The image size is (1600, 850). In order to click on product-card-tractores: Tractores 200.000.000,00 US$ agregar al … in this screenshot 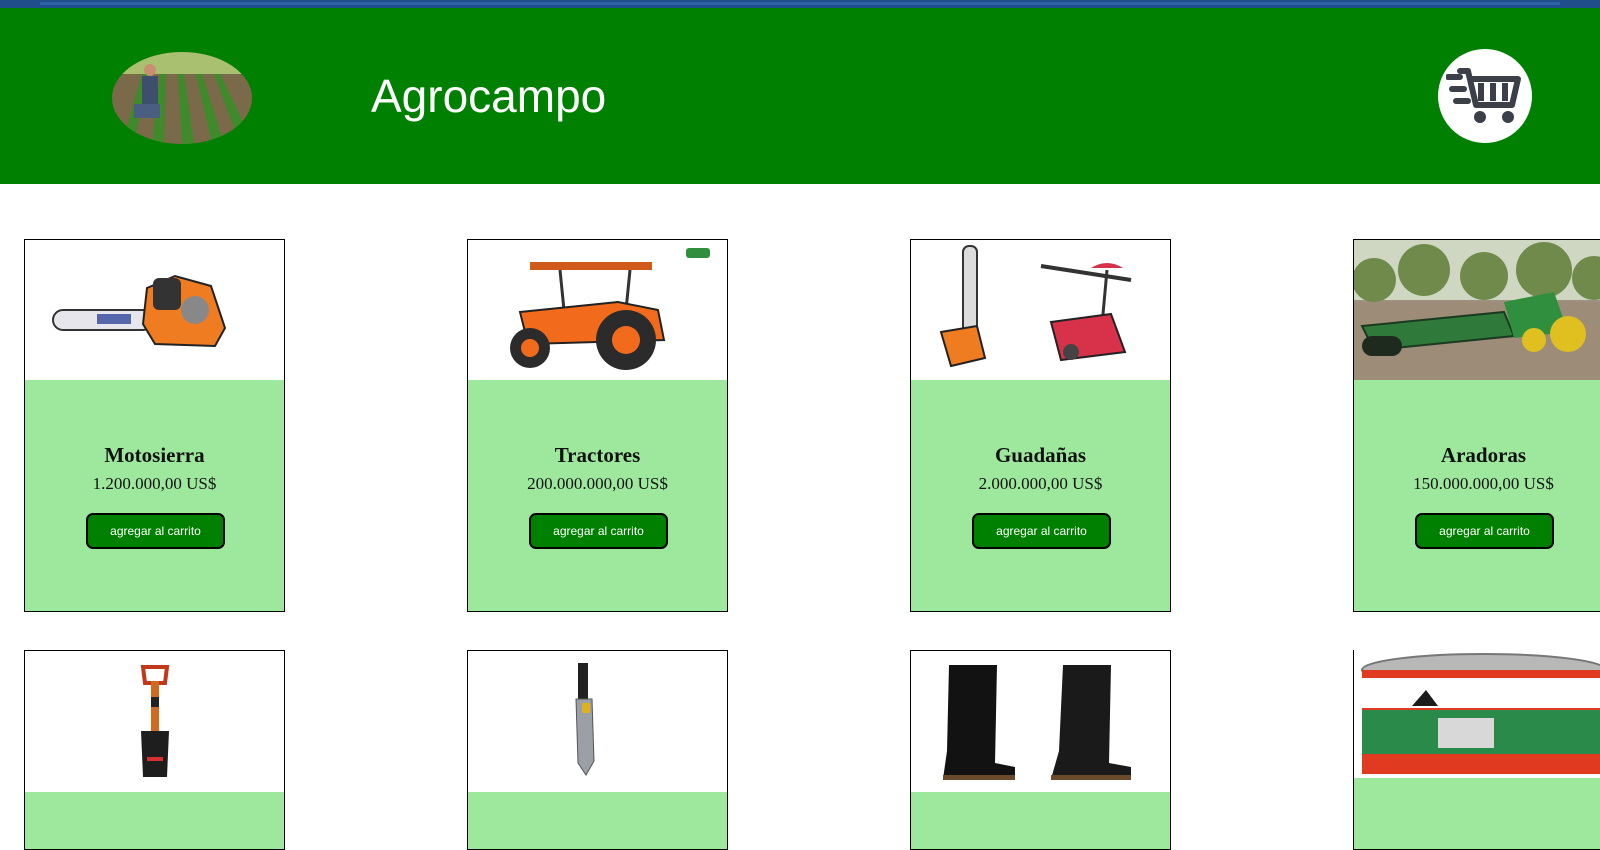, I will do `click(597, 425)`.